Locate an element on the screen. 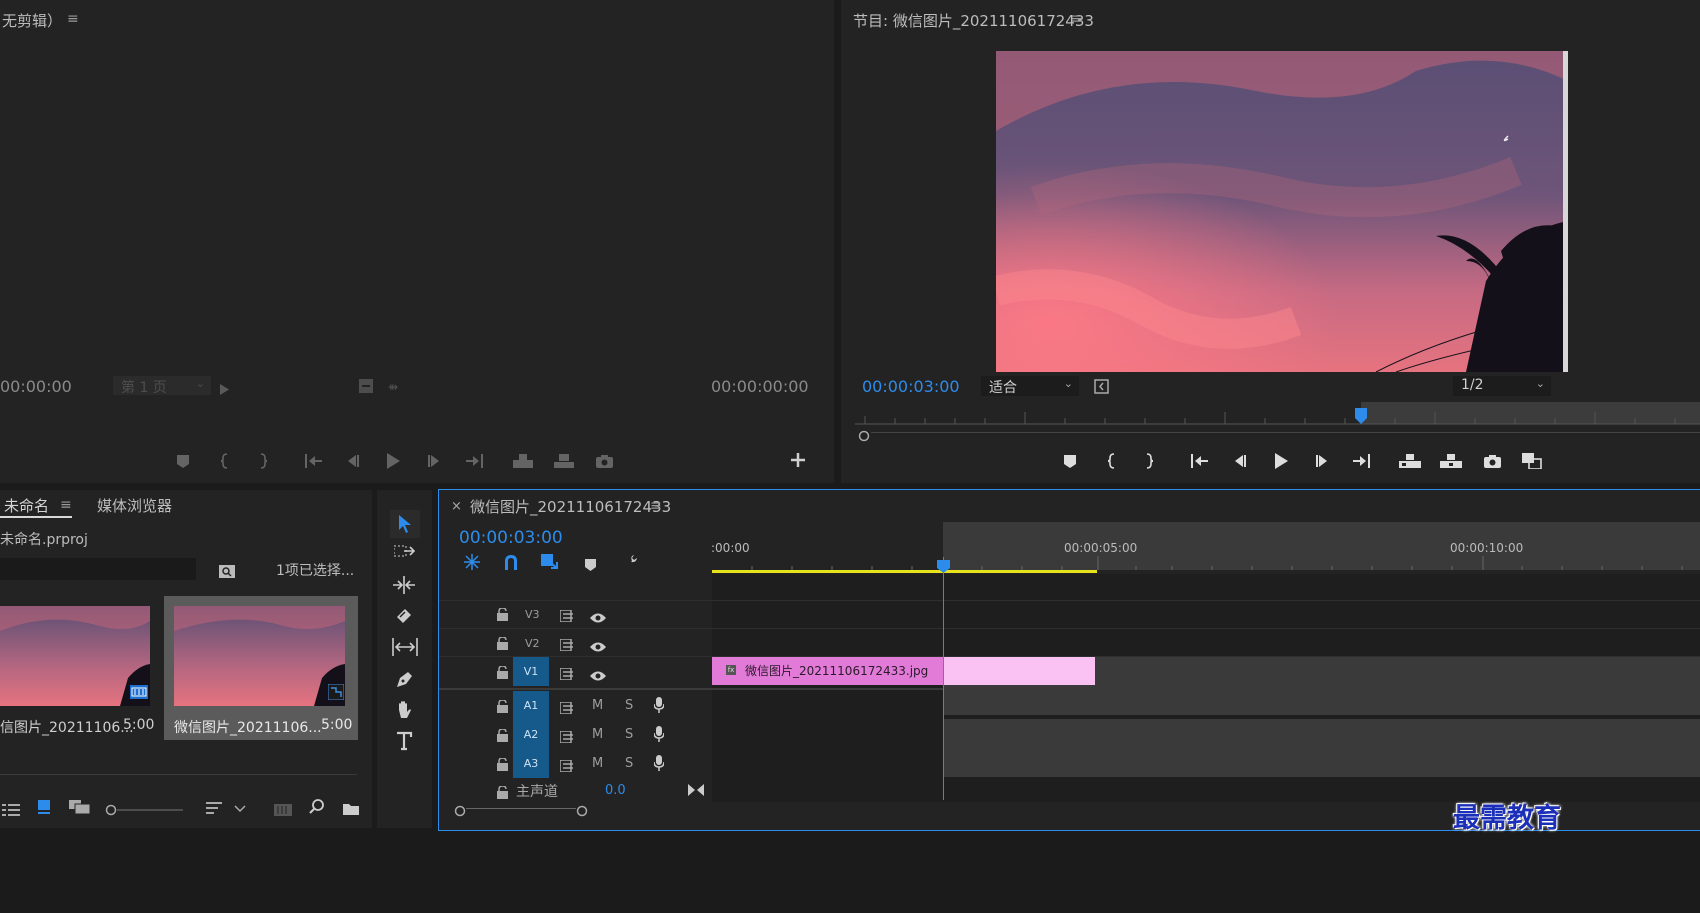 Image resolution: width=1700 pixels, height=913 pixels. program-timecode: 00:00:03:00 is located at coordinates (911, 386).